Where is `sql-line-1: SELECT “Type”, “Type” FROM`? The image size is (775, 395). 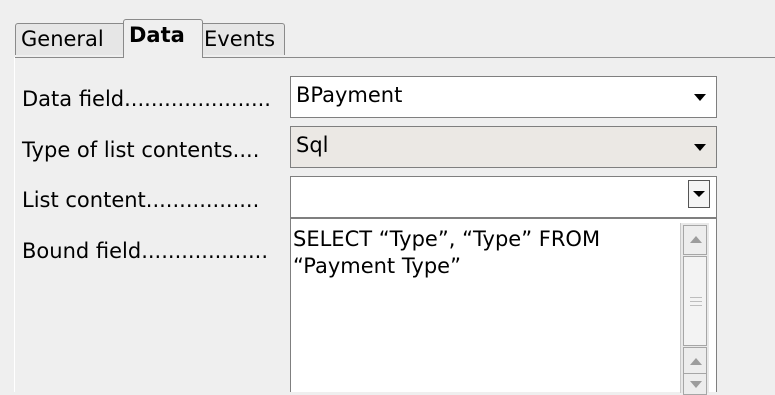
sql-line-1: SELECT “Type”, “Type” FROM is located at coordinates (447, 239).